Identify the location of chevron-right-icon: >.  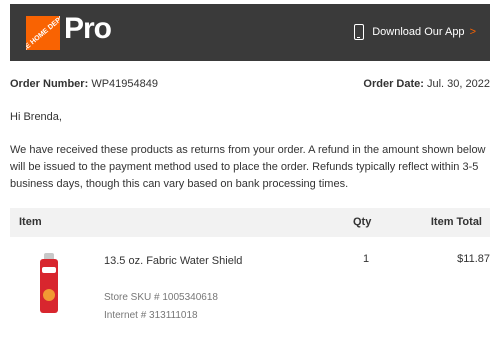
(472, 32).